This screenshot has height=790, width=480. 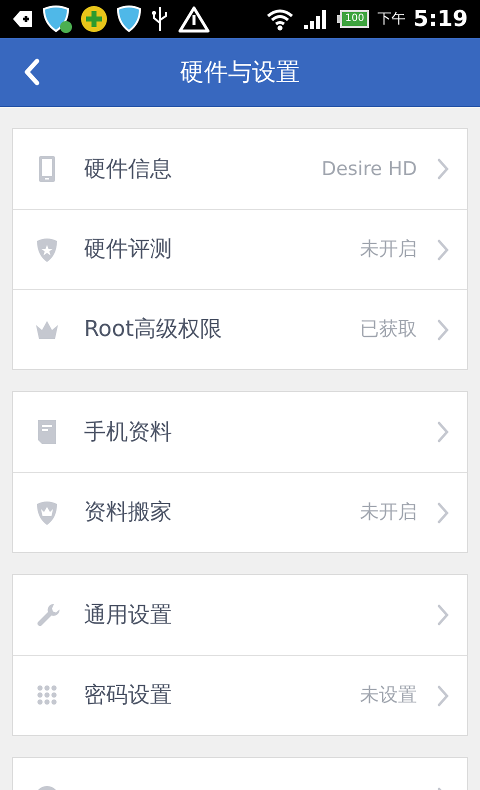 I want to click on settings-item: 密码设置 未设置, so click(x=240, y=695).